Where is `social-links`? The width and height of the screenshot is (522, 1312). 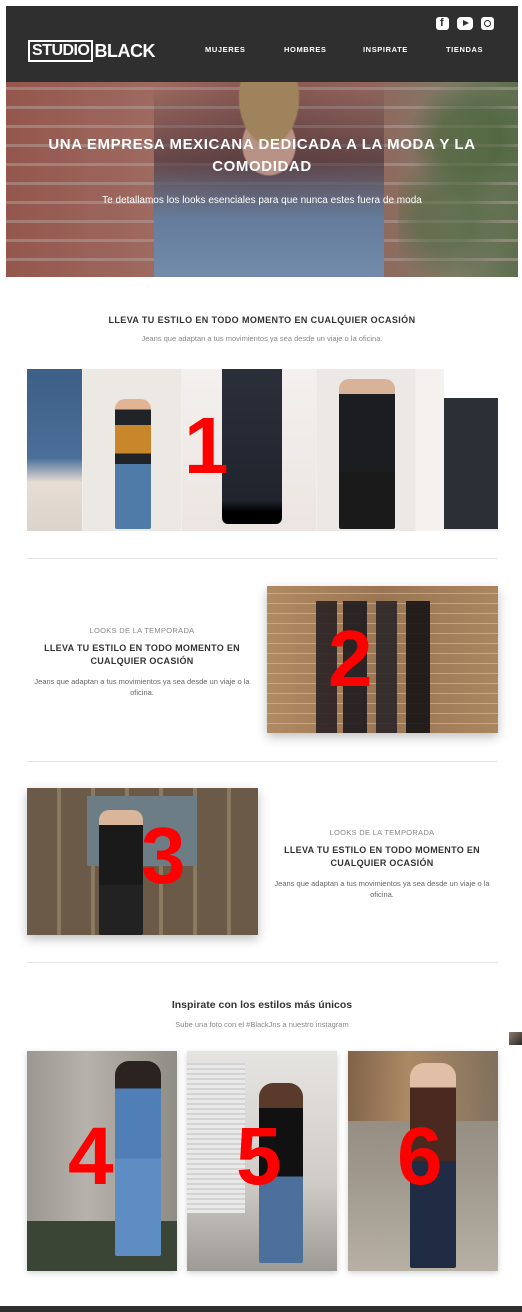 social-links is located at coordinates (465, 23).